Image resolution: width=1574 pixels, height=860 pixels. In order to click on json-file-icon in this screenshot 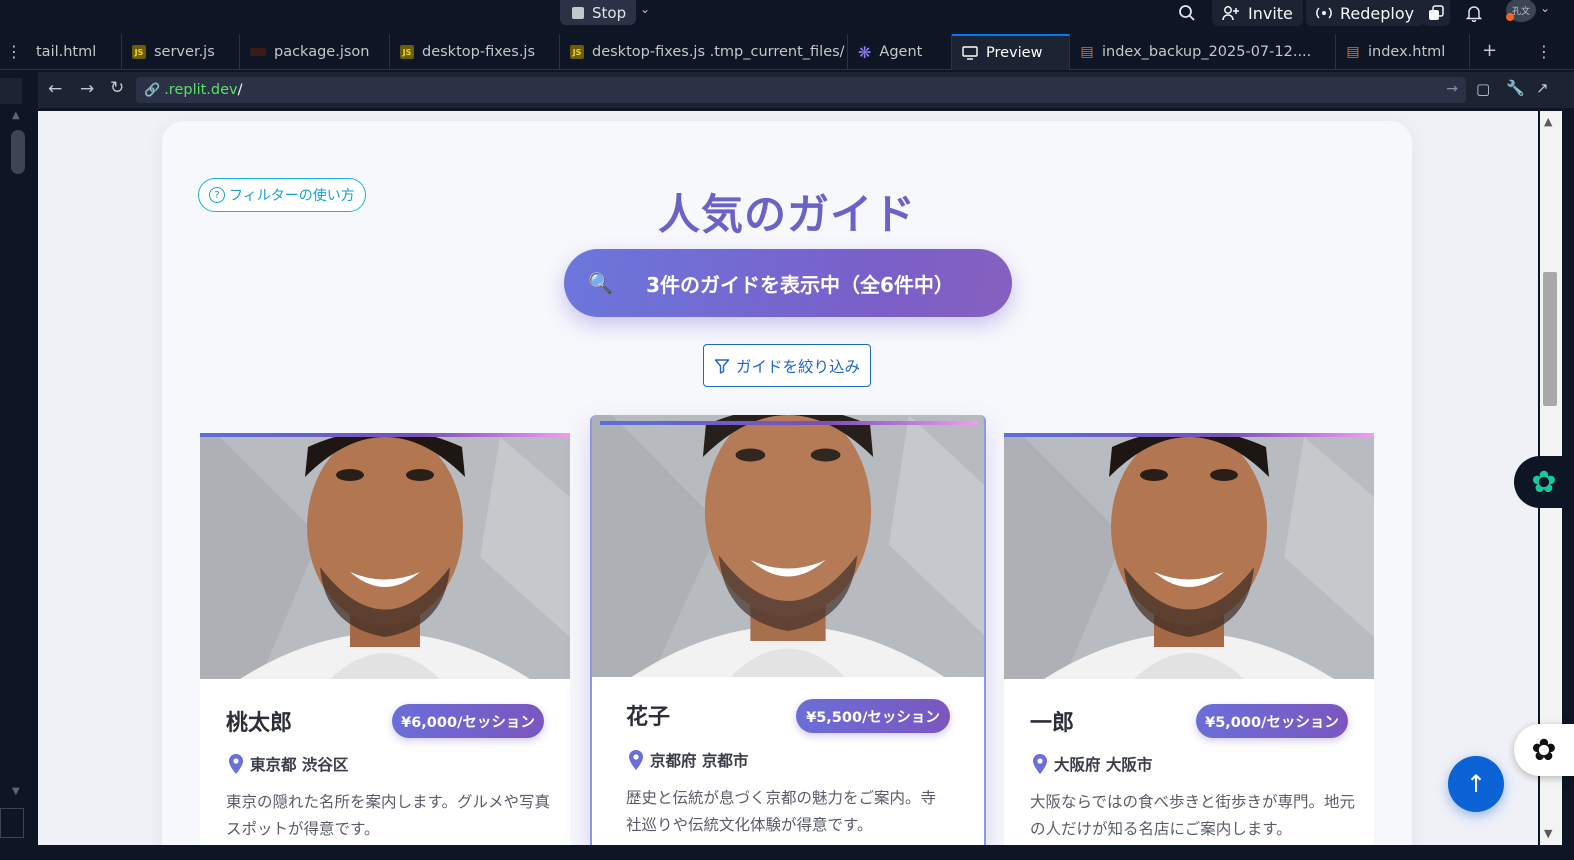, I will do `click(258, 52)`.